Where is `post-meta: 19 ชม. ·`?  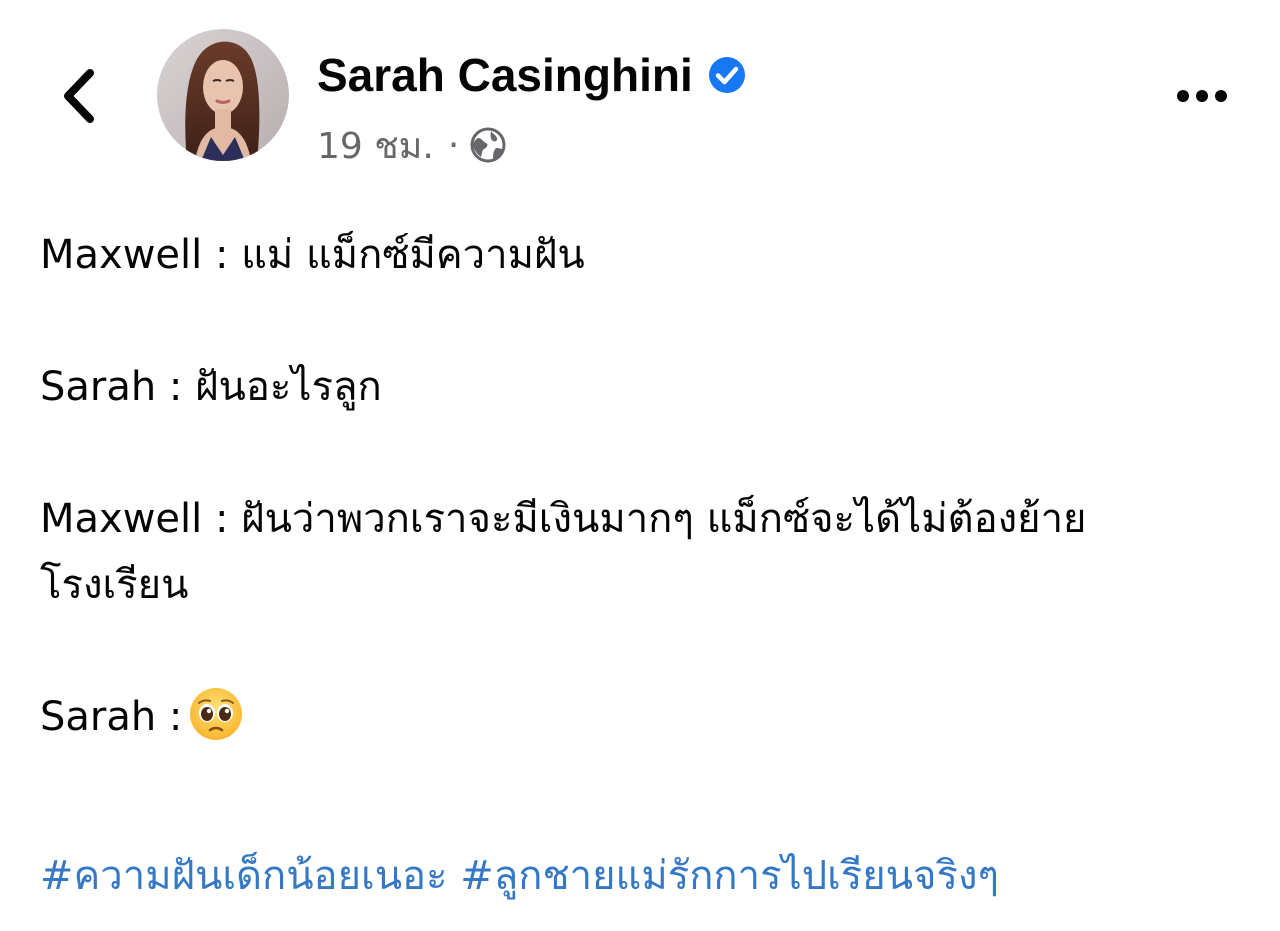 post-meta: 19 ชม. · is located at coordinates (412, 145).